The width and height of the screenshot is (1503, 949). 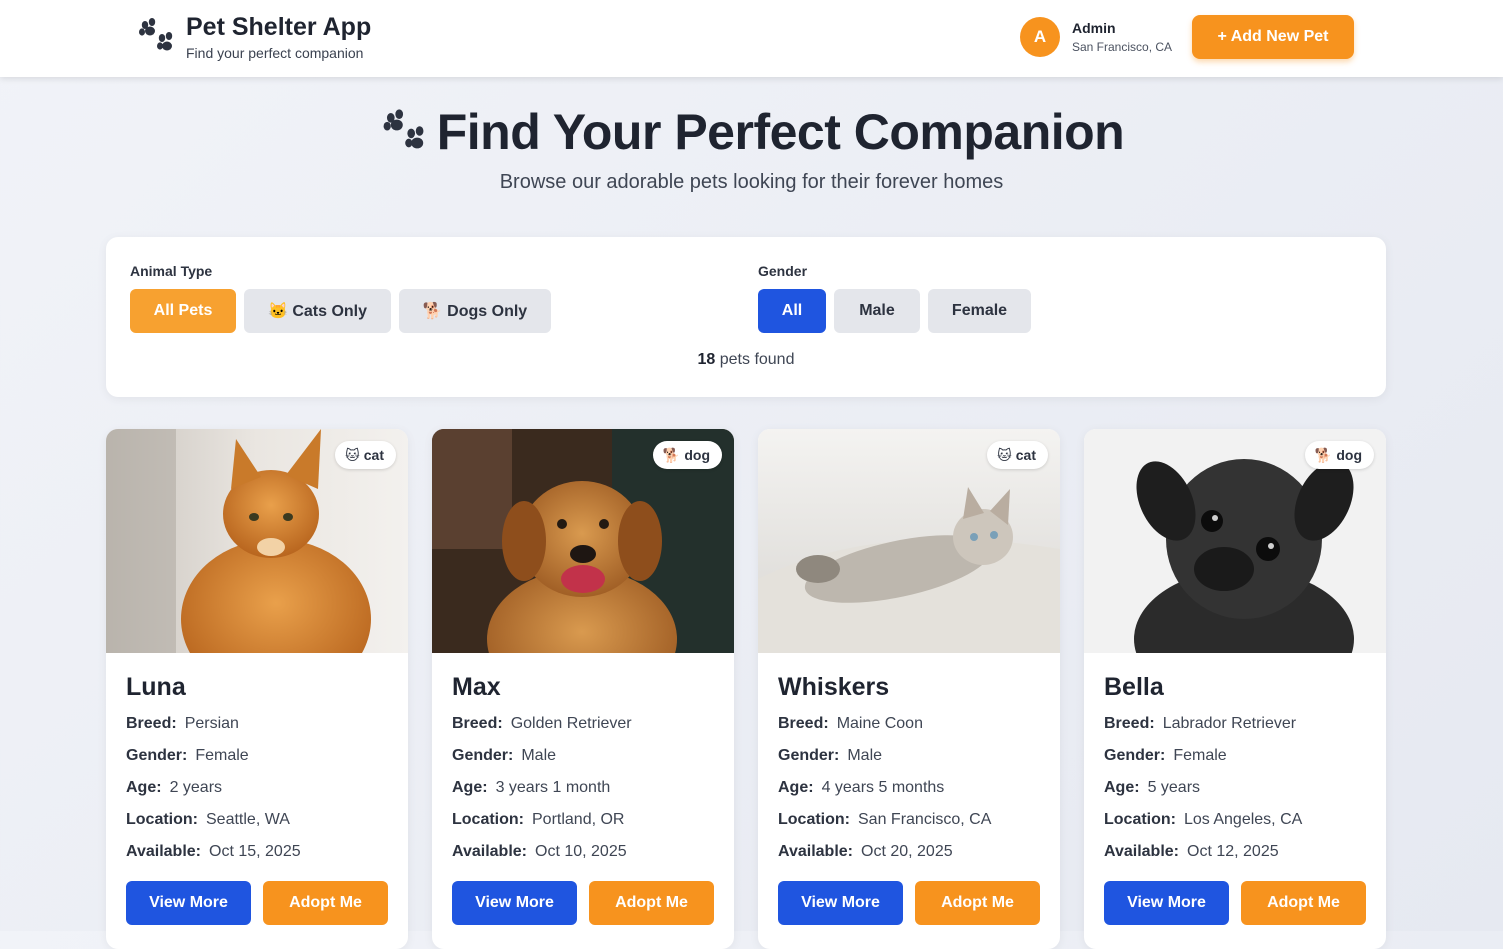 I want to click on filter-gender-all: All, so click(x=792, y=311).